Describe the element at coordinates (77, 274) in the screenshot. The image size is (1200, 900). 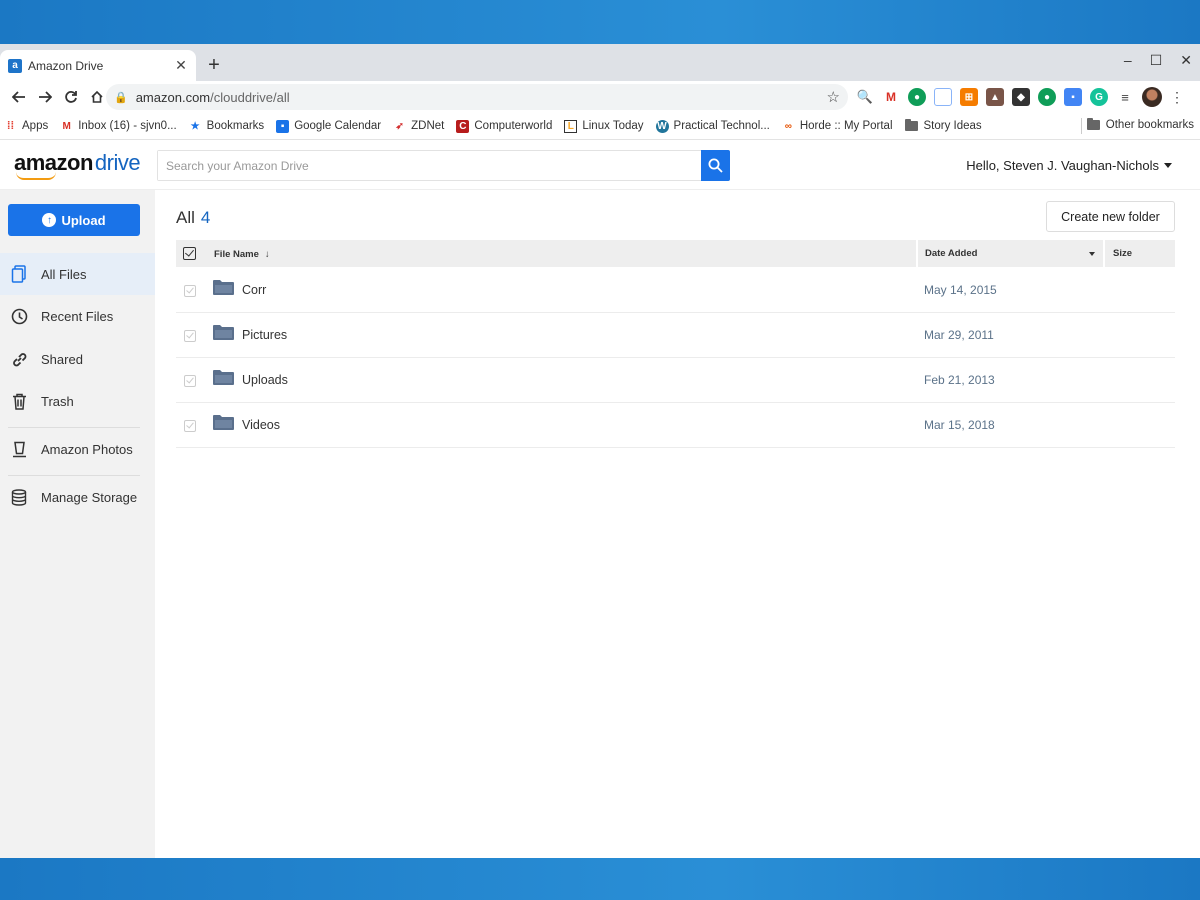
I see `sidebar-item-all-files: All Files` at that location.